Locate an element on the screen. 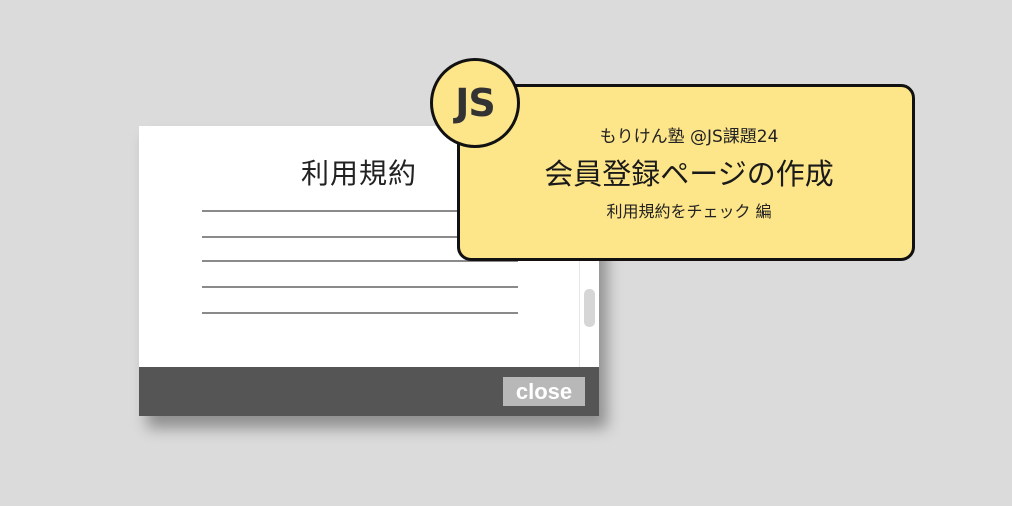  js-badge-label: JS is located at coordinates (475, 103).